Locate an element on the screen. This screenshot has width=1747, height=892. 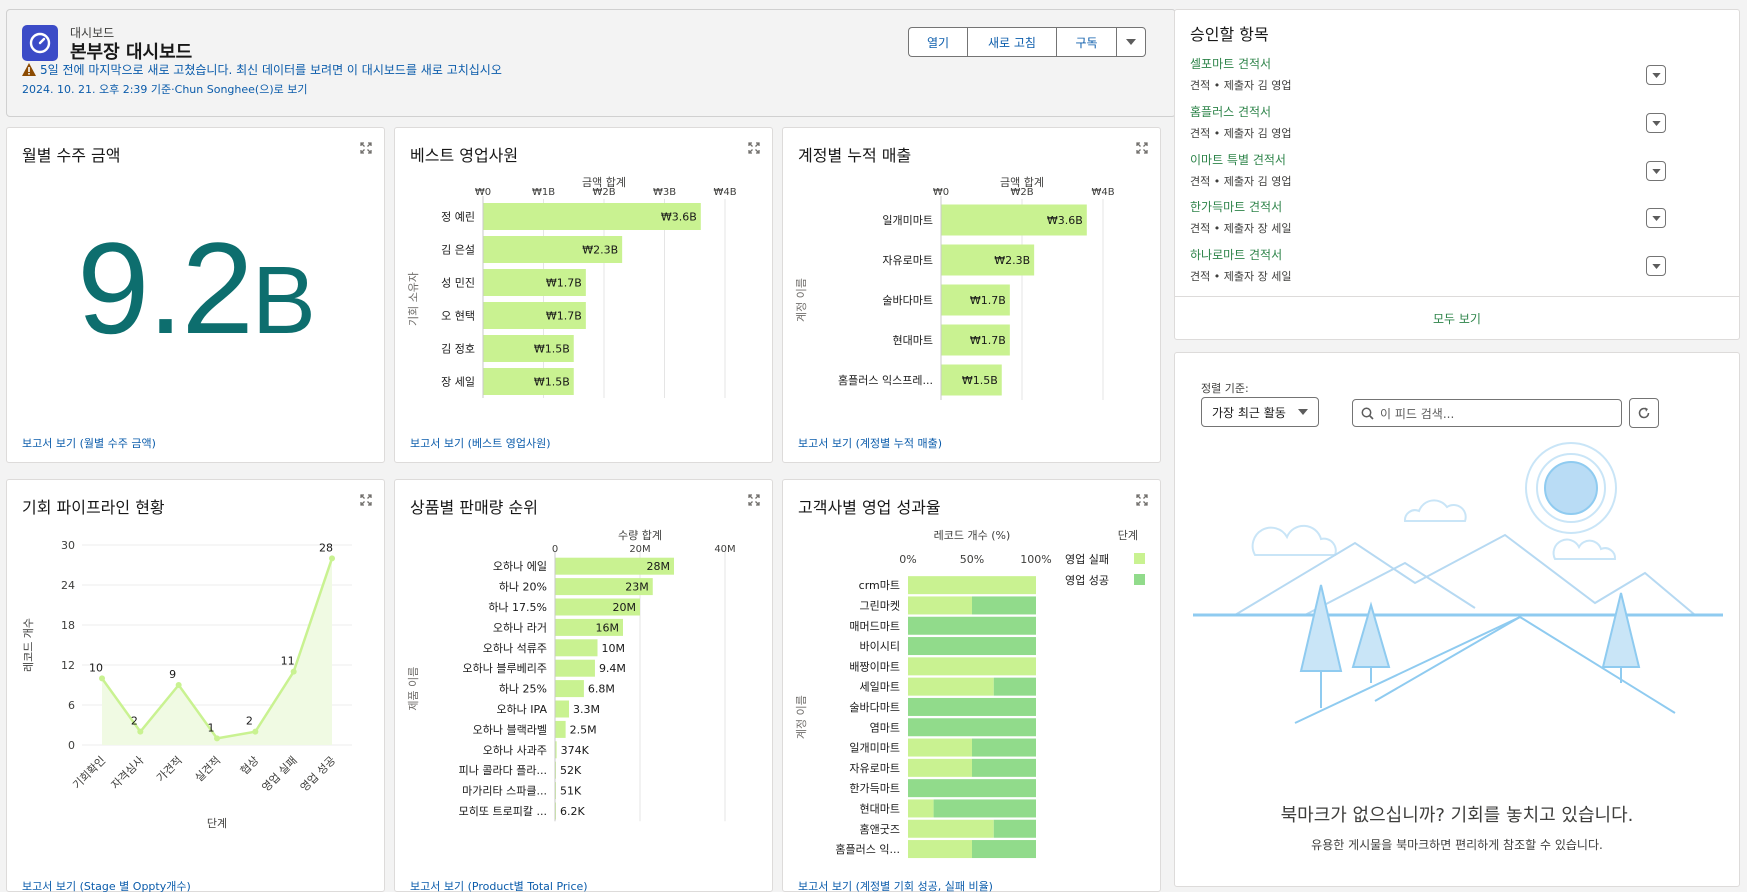
subscribe-button: 구독 is located at coordinates (1086, 42).